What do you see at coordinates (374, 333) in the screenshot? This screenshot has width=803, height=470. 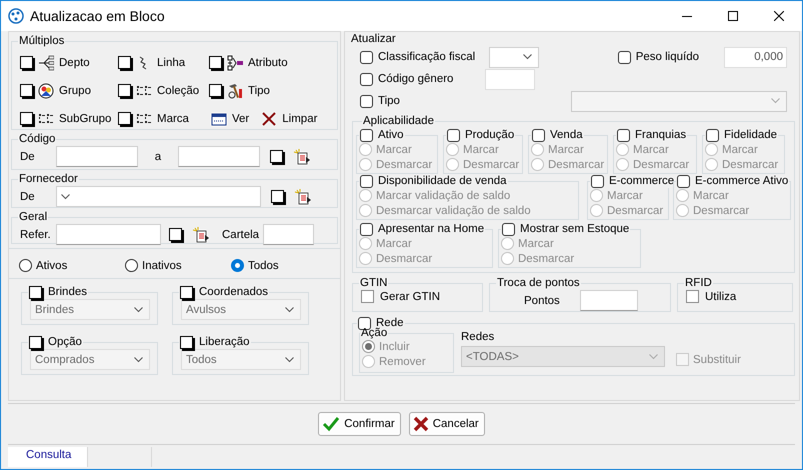 I see `group-title: Ação` at bounding box center [374, 333].